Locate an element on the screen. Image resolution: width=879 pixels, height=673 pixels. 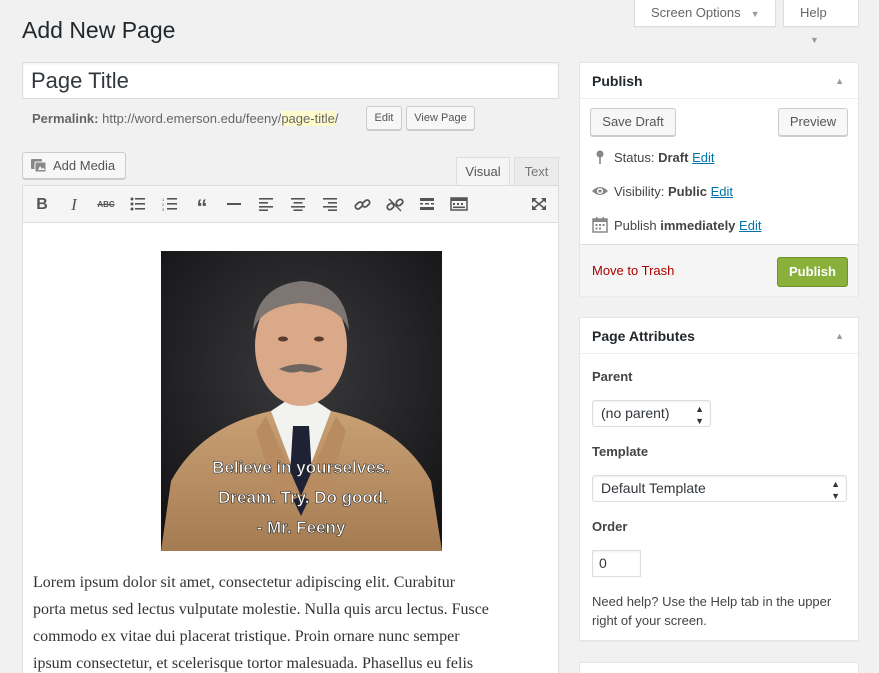
visibility-row: Visibility: Public Edit is located at coordinates (662, 191).